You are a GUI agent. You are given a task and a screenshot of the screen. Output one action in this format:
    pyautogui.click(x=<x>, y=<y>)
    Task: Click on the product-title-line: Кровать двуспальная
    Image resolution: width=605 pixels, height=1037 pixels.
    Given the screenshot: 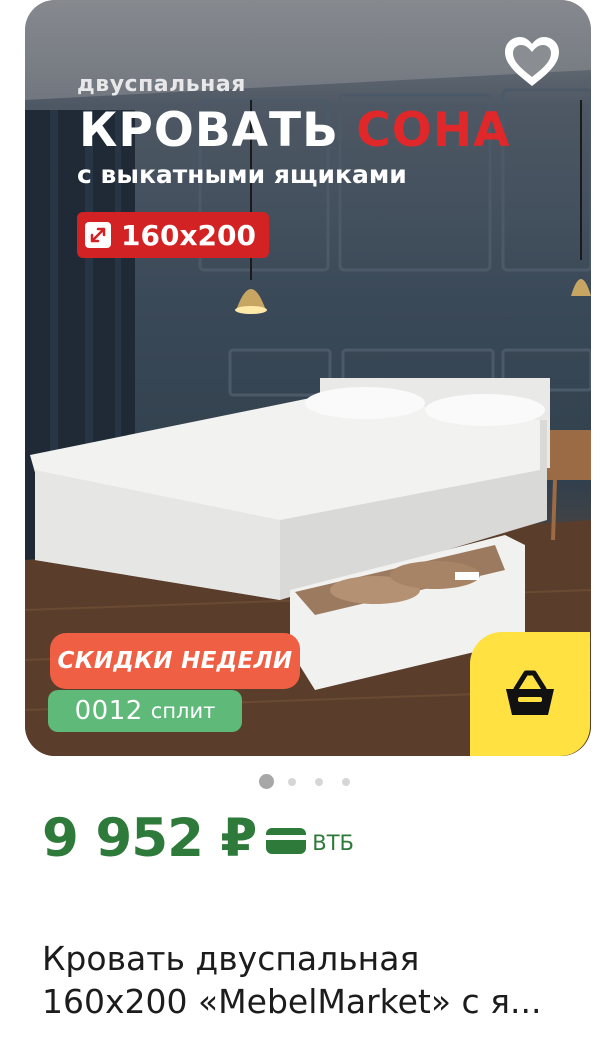 What is the action you would take?
    pyautogui.click(x=231, y=958)
    